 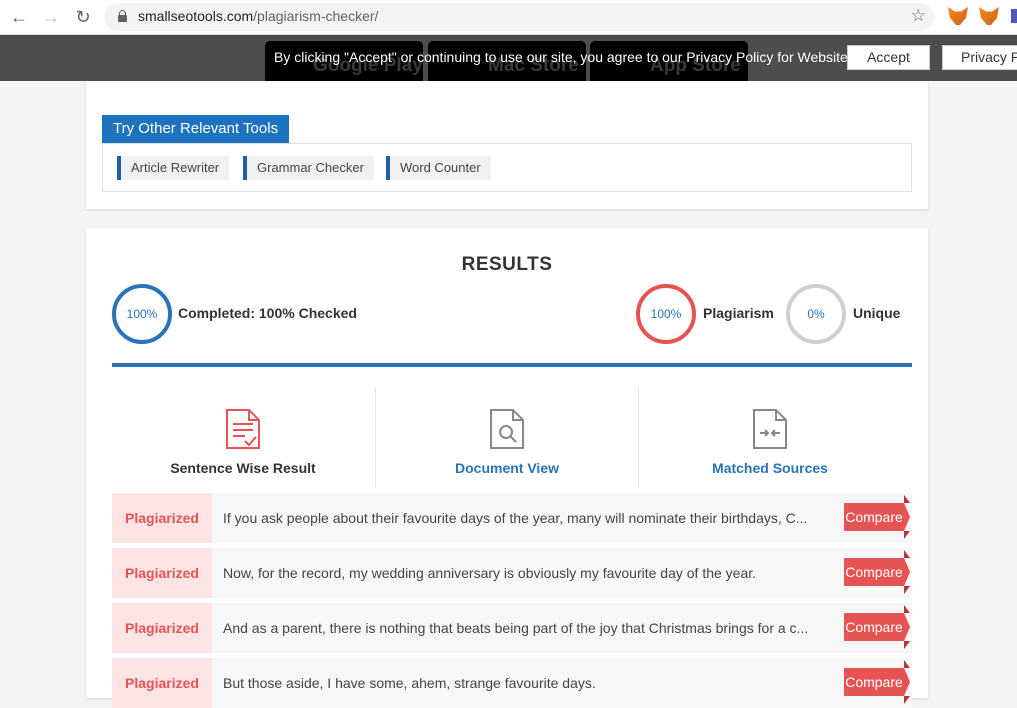 What do you see at coordinates (19, 17) in the screenshot?
I see `back-arrow-icon: ←` at bounding box center [19, 17].